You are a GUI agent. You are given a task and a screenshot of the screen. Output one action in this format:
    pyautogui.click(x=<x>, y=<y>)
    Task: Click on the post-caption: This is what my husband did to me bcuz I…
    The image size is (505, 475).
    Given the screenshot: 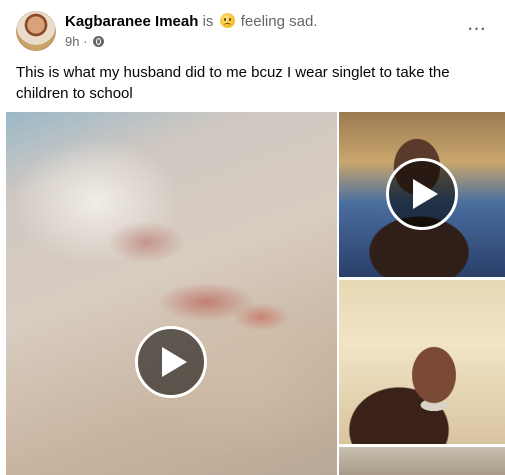 What is the action you would take?
    pyautogui.click(x=233, y=83)
    